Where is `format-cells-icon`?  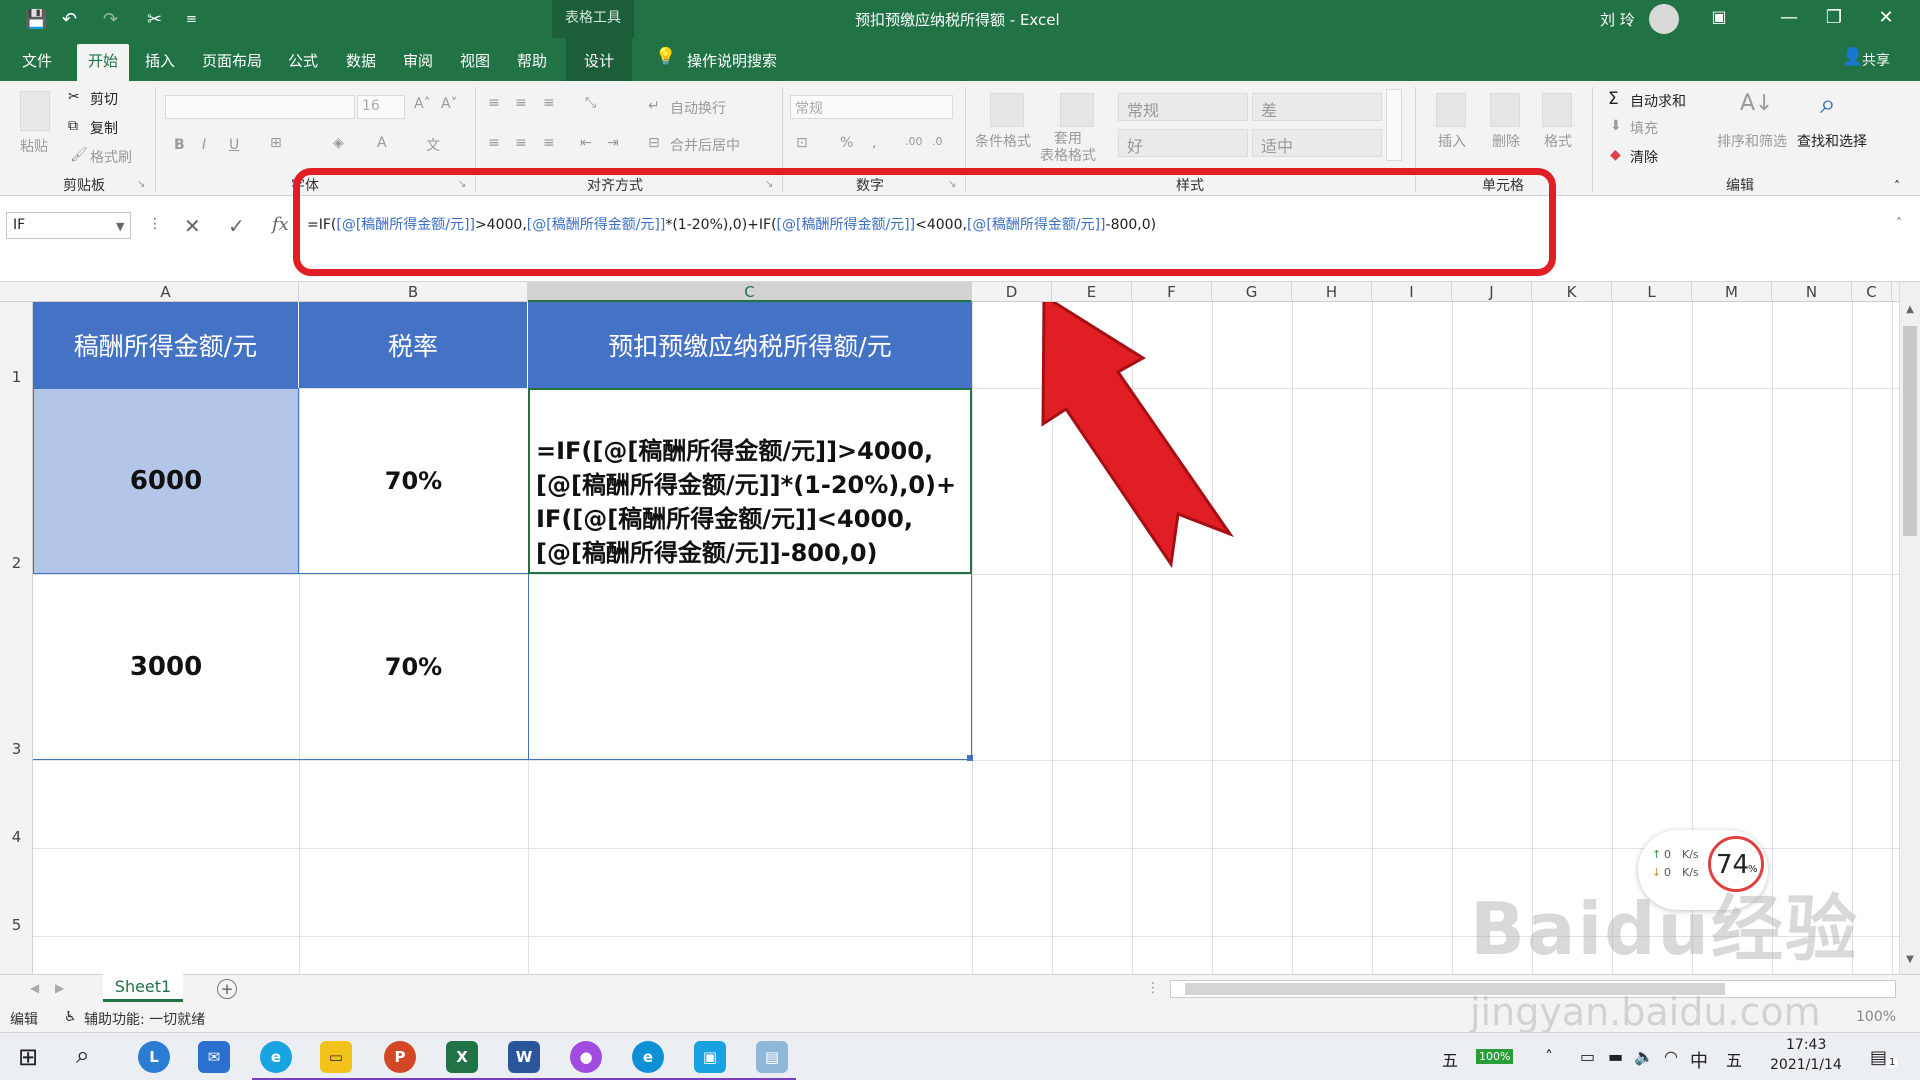
format-cells-icon is located at coordinates (1557, 110).